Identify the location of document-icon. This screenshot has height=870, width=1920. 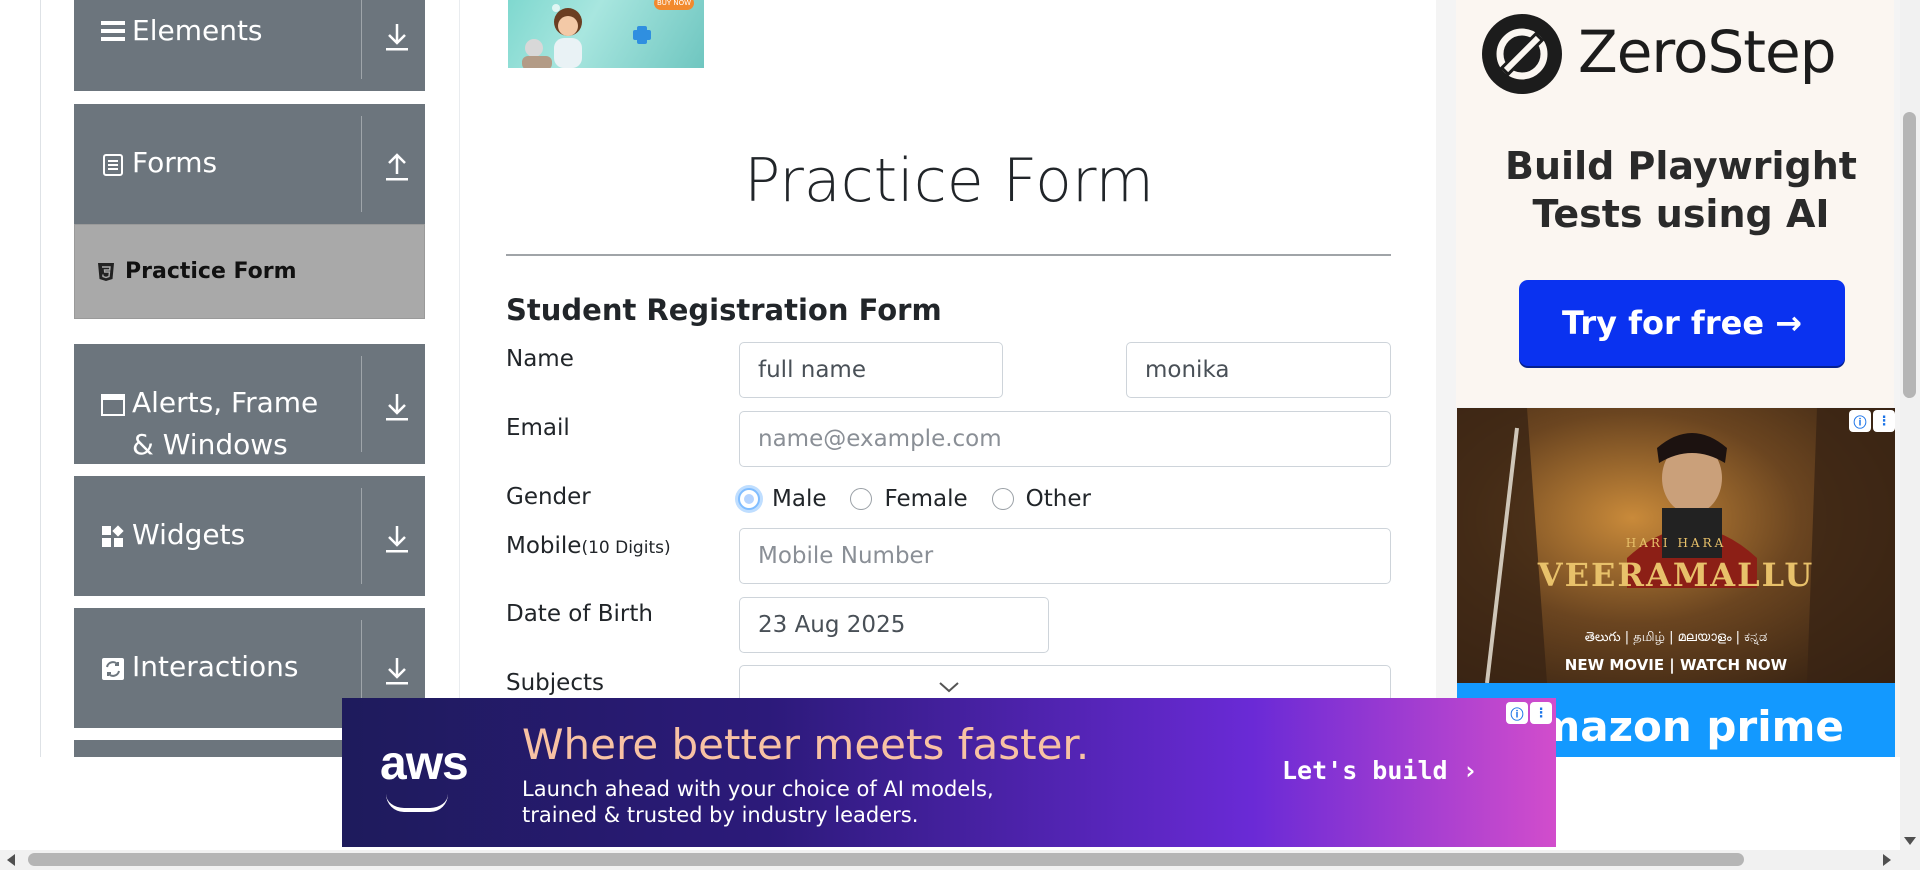
(113, 165).